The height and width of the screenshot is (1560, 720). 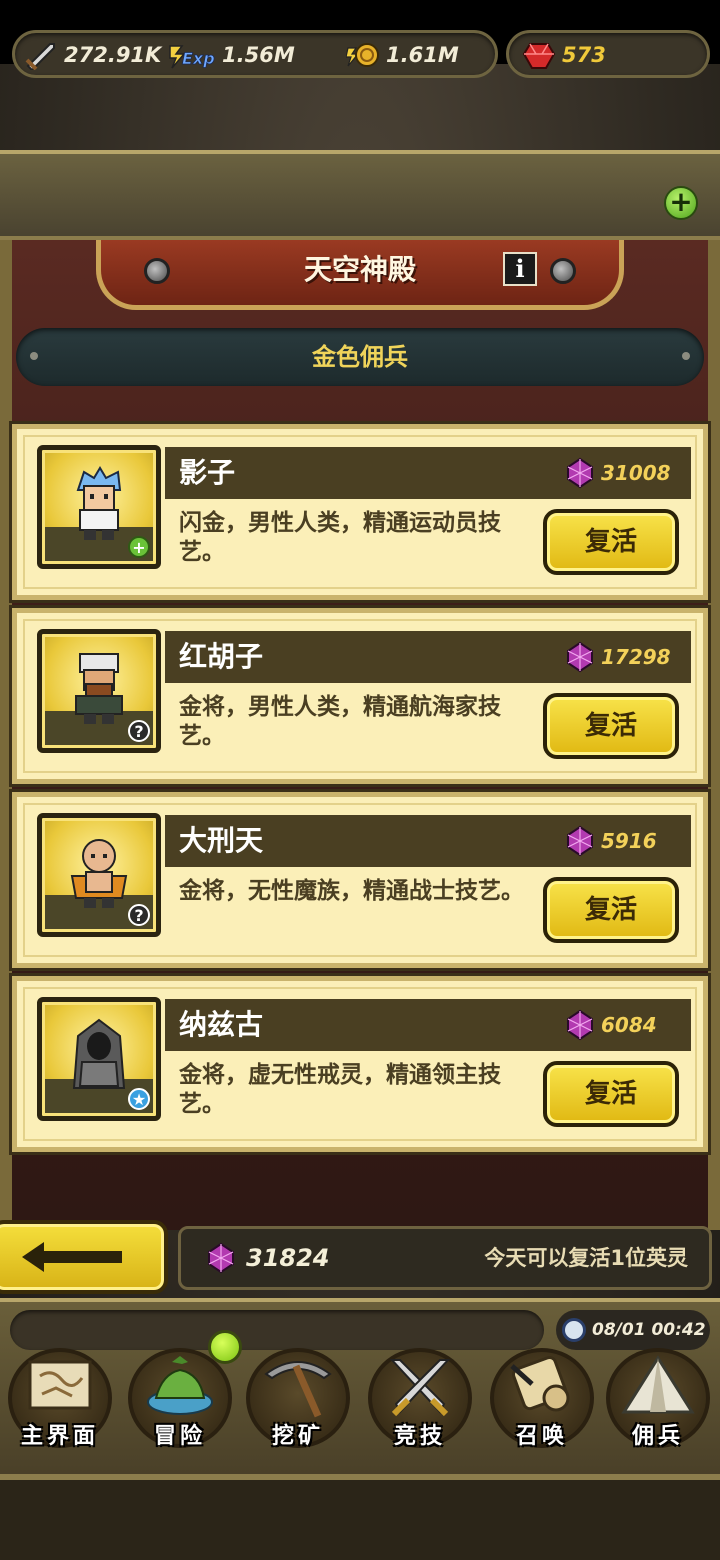 What do you see at coordinates (288, 1258) in the screenshot?
I see `gem-balance-value: 31824` at bounding box center [288, 1258].